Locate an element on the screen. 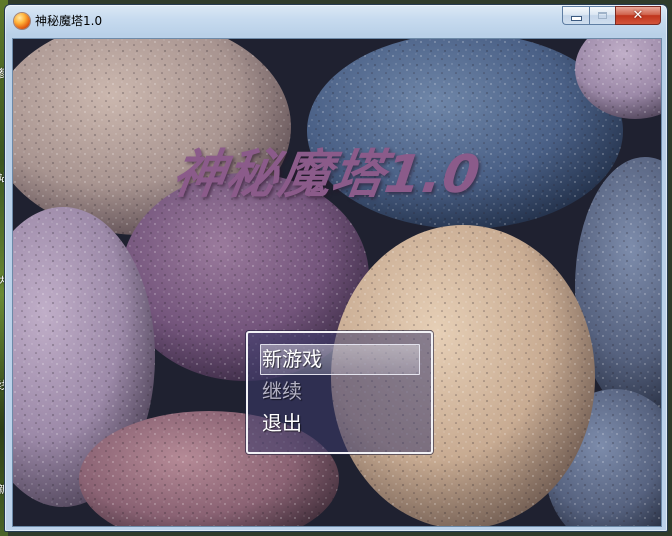  game-title: 神秘魔塔1.0 is located at coordinates (326, 175).